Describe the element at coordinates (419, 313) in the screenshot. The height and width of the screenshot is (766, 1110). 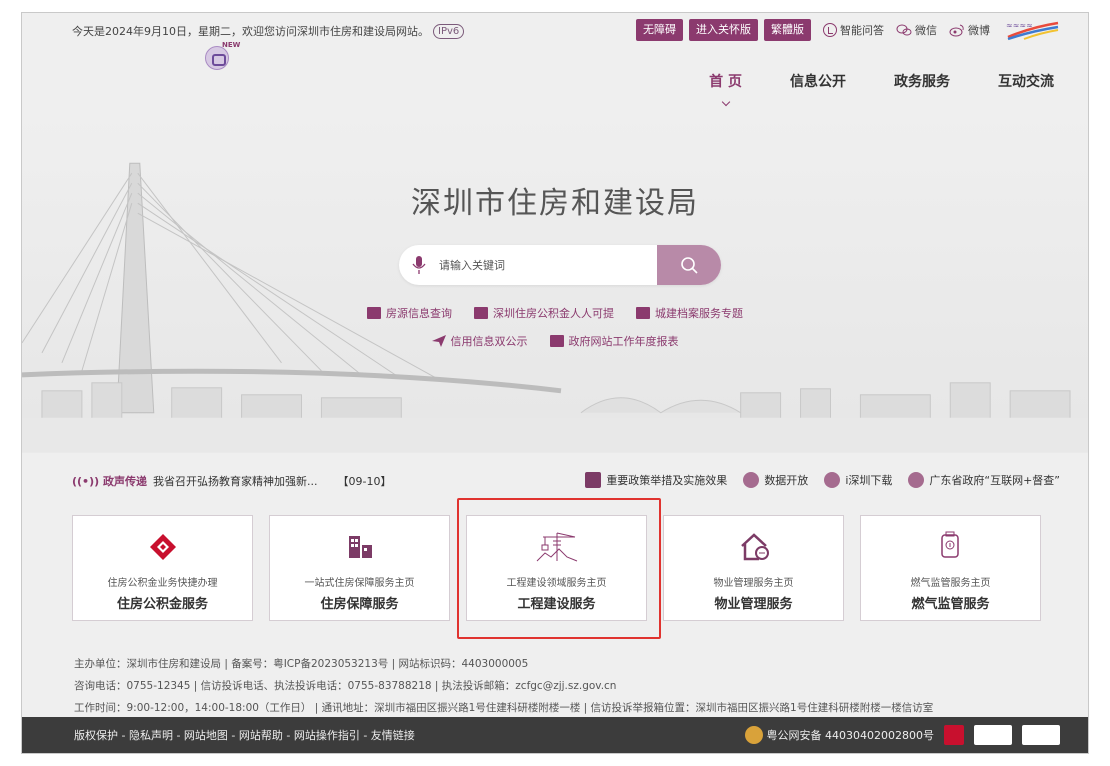
I see `house-info-query-label: 房源信息查询` at that location.